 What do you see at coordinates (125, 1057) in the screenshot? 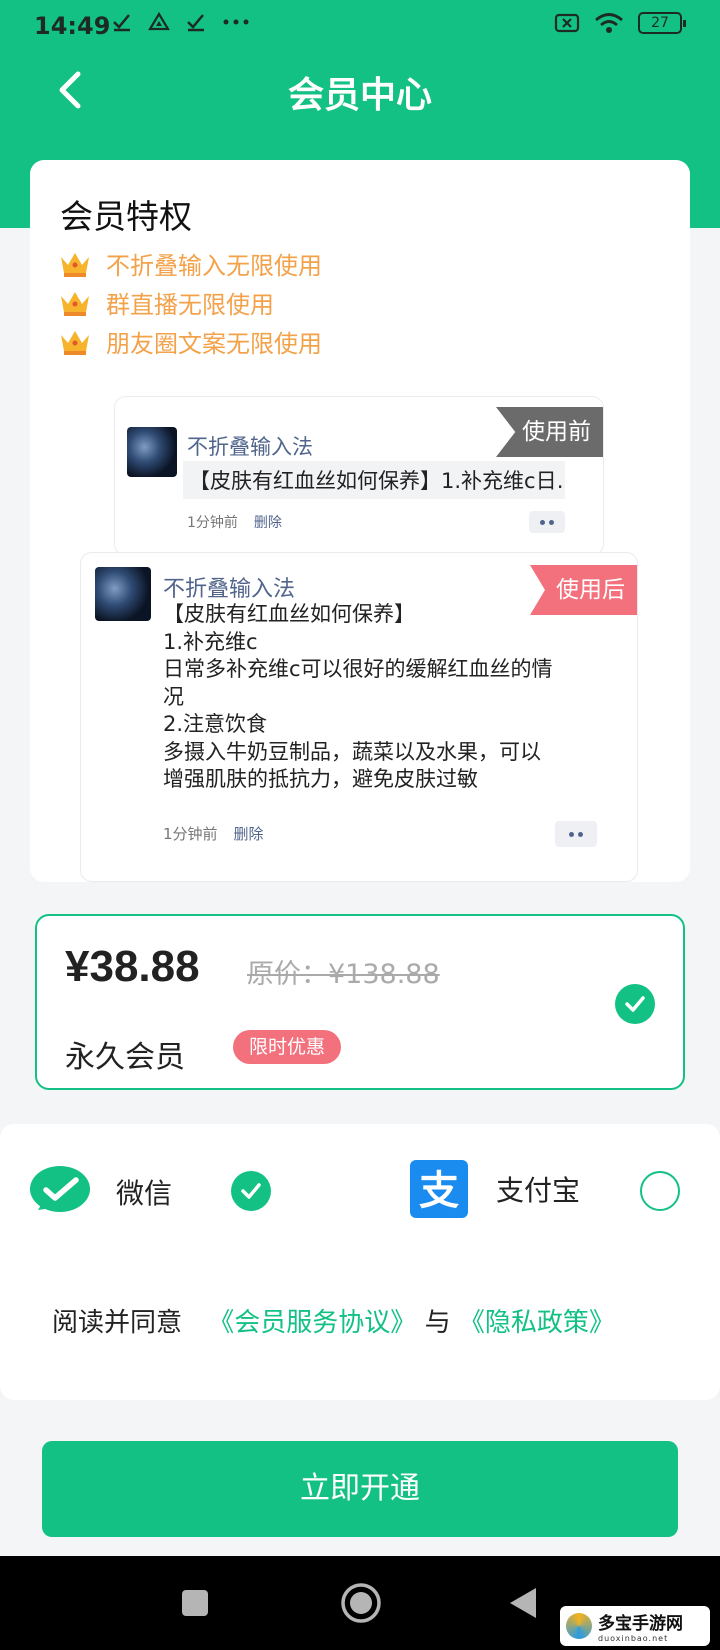
I see `plan-name: 永久会员` at bounding box center [125, 1057].